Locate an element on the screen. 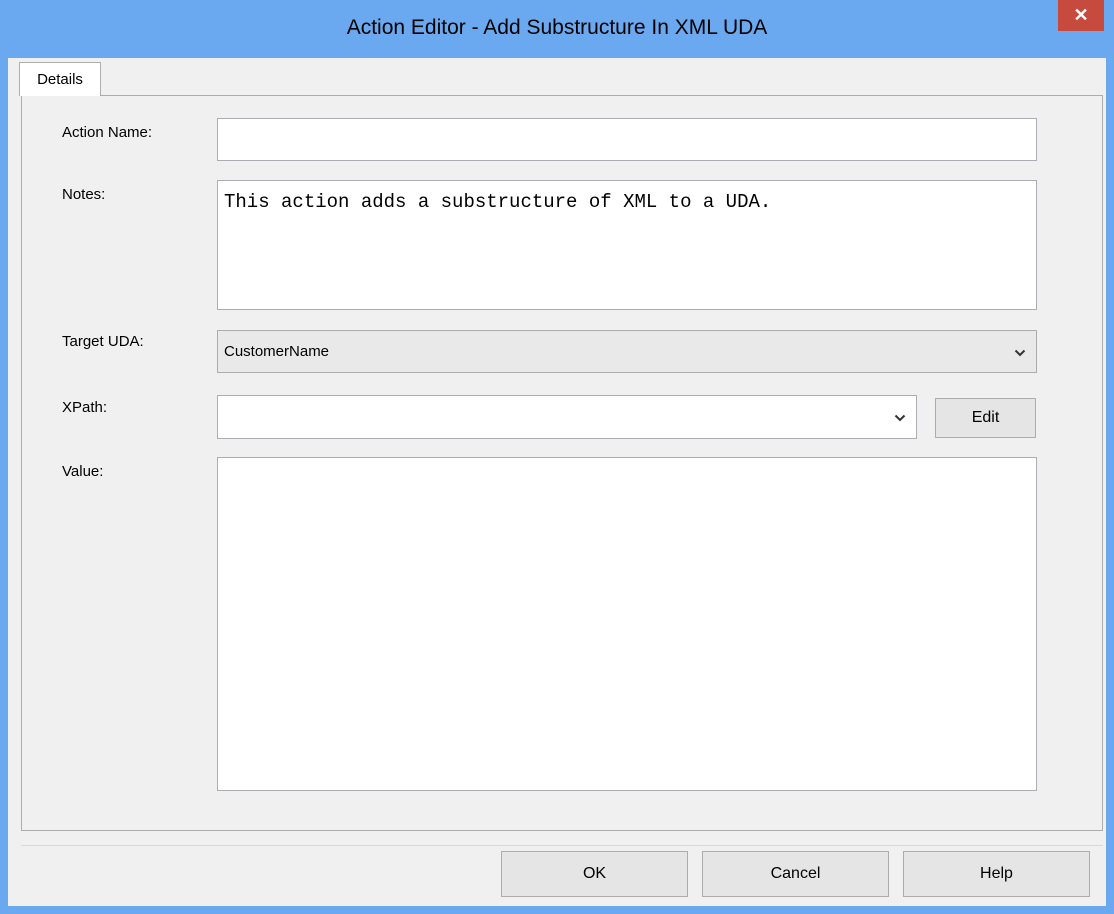  cancel-button: Cancel is located at coordinates (795, 874).